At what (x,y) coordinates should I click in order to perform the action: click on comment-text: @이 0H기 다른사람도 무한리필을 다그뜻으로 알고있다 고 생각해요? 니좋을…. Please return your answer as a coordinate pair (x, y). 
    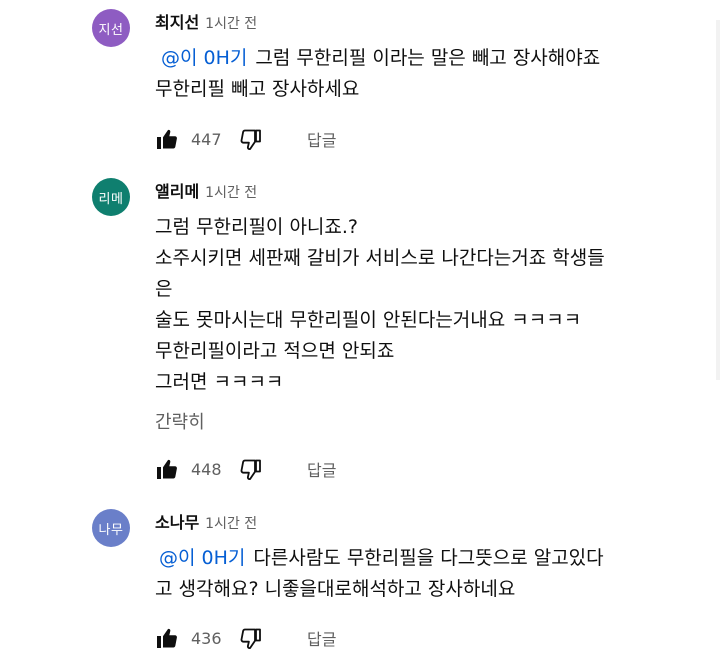
    Looking at the image, I should click on (427, 574).